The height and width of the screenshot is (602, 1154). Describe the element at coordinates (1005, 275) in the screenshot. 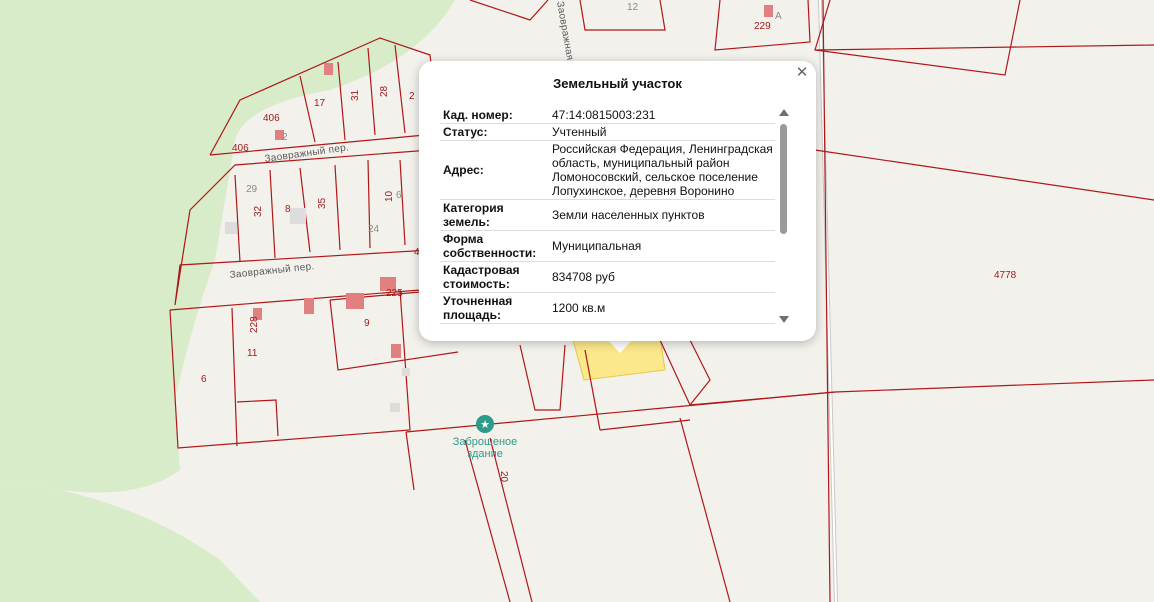

I see `parcel-number: 4778` at that location.